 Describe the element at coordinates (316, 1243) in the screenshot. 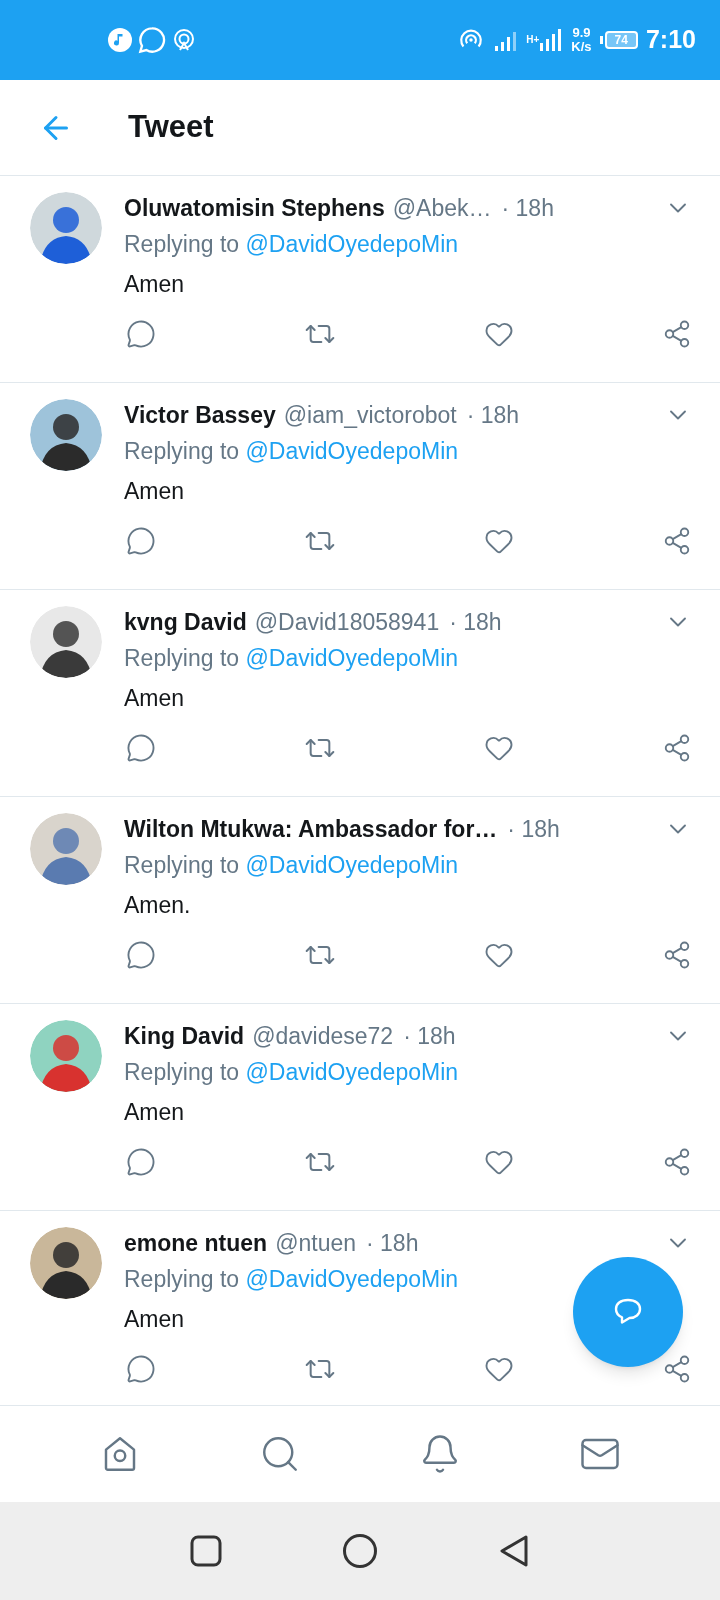

I see `user-handle: @ntuen` at that location.